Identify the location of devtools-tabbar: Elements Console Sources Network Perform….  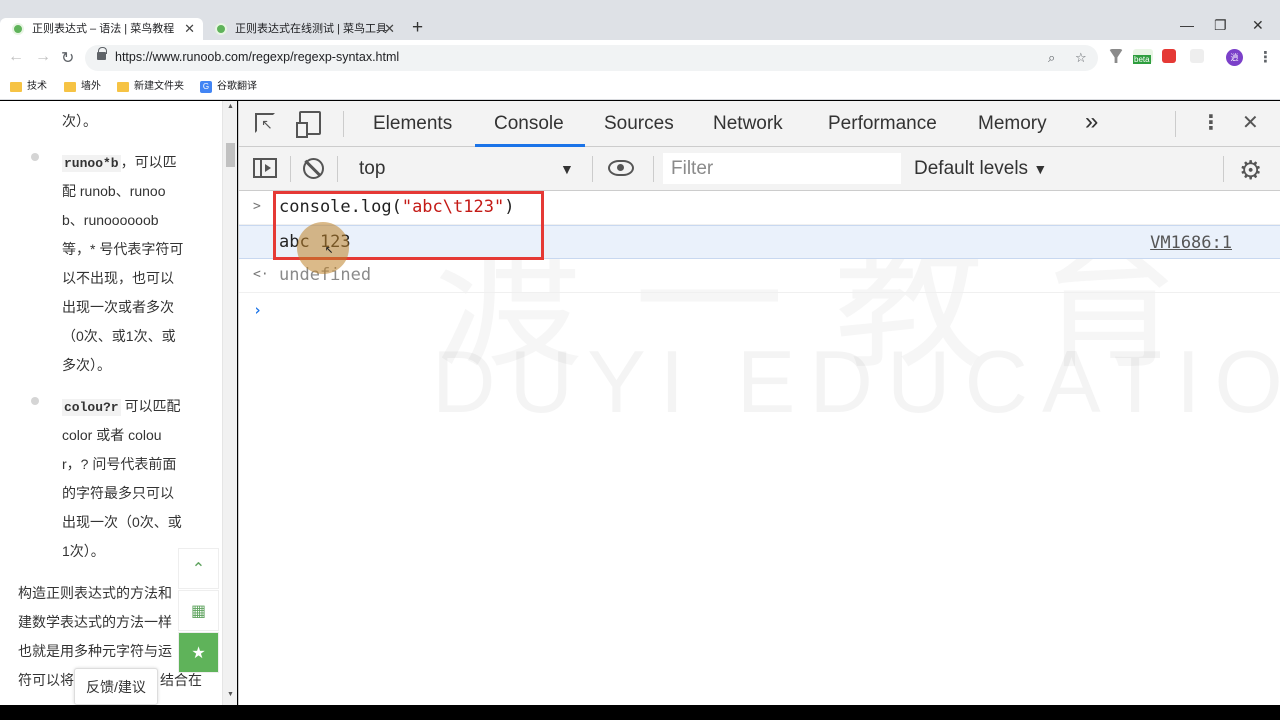
(759, 124).